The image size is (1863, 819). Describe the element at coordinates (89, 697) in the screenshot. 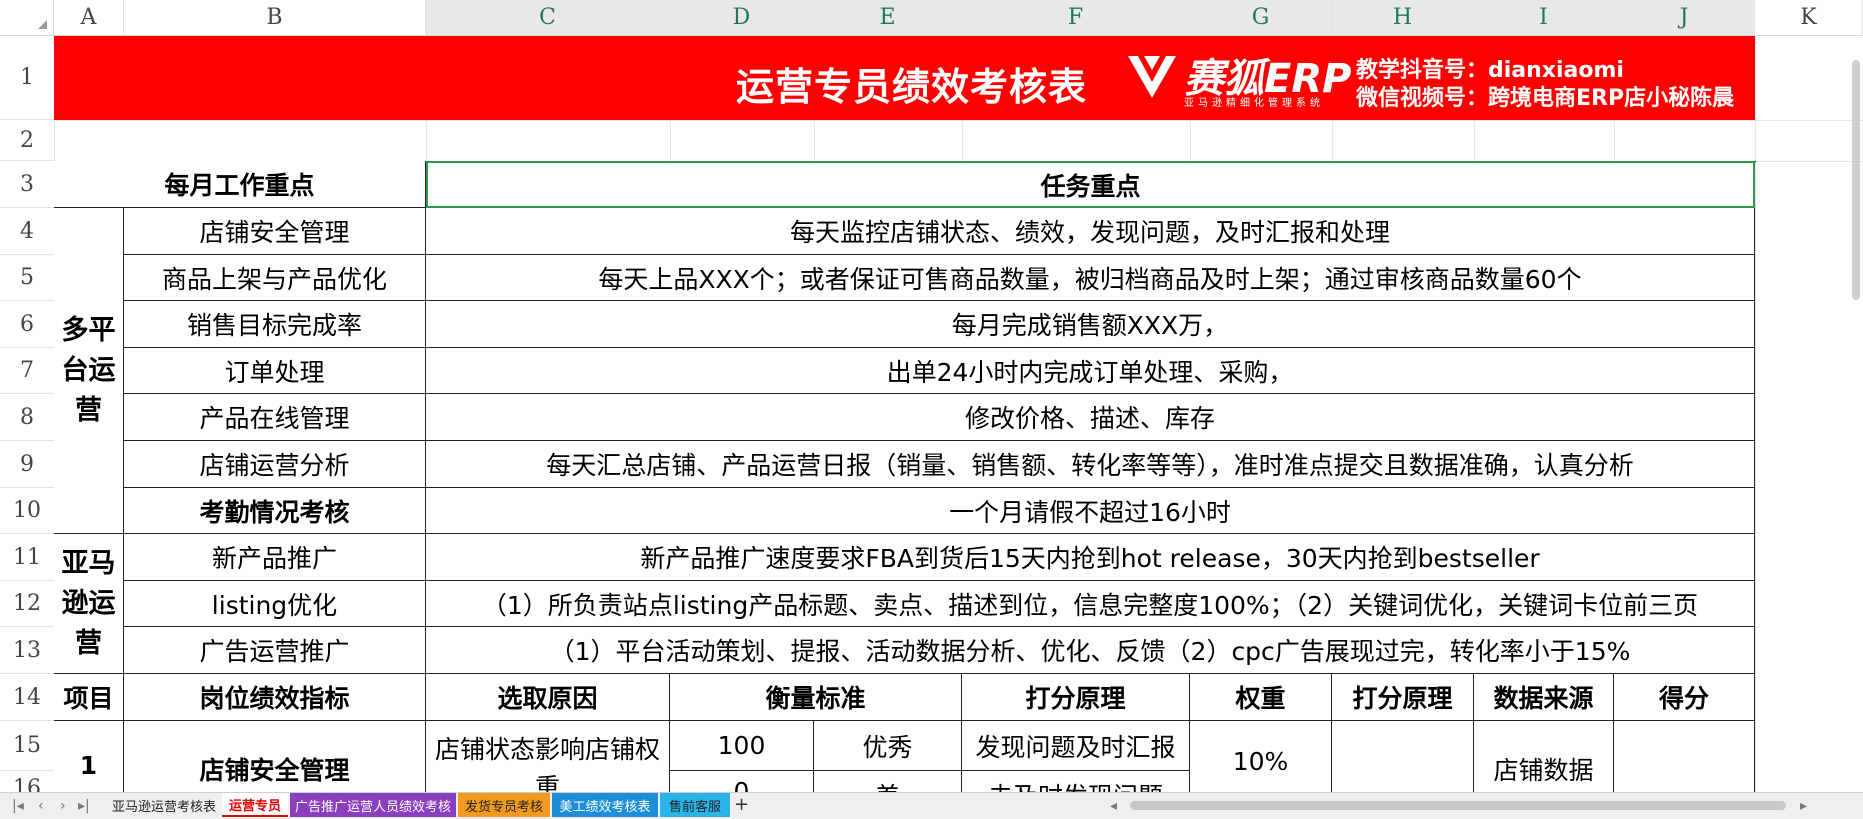

I see `kpi-header: 项目` at that location.